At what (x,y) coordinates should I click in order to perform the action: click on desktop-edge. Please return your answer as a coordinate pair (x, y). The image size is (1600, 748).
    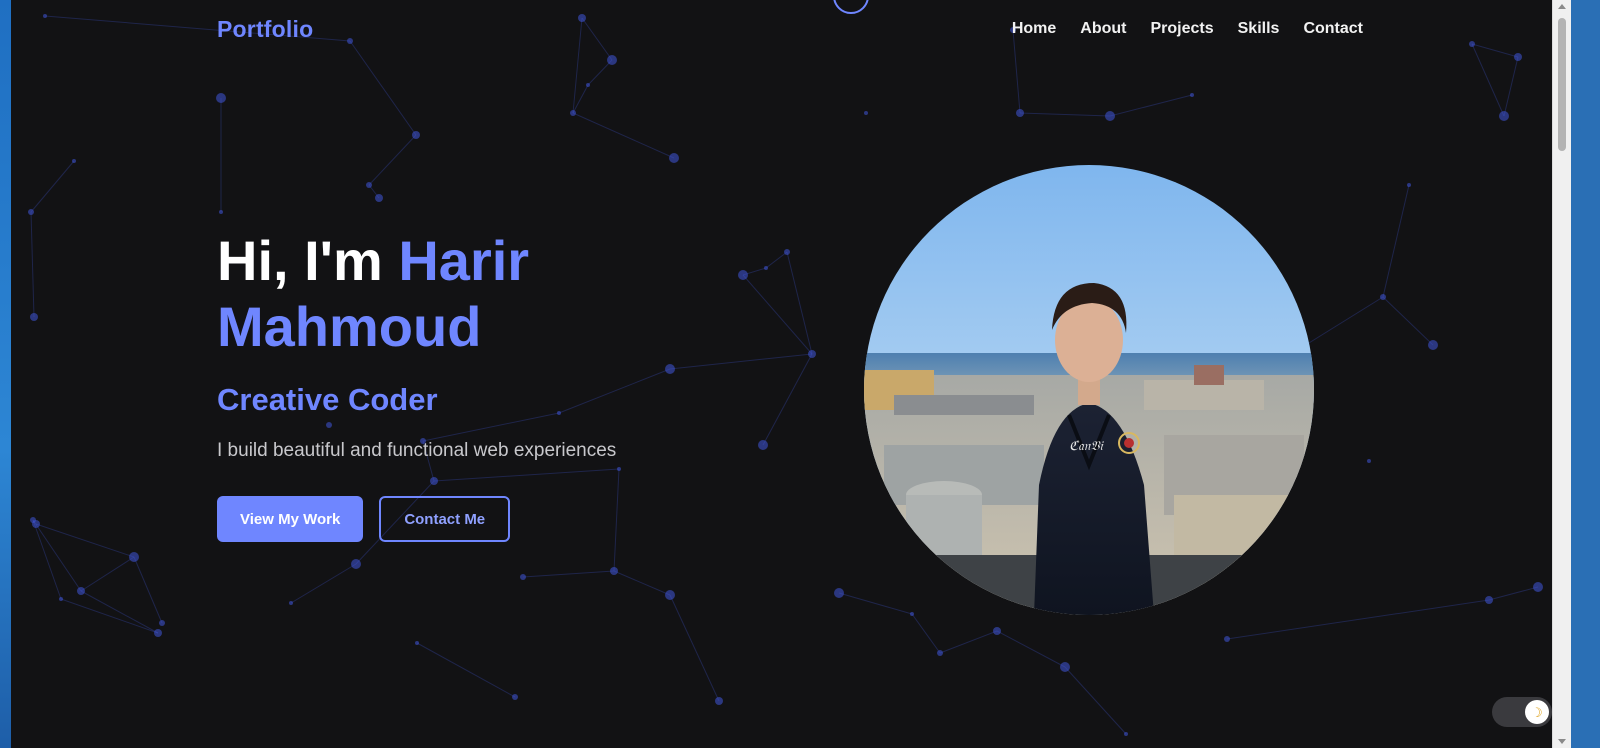
    Looking at the image, I should click on (5, 374).